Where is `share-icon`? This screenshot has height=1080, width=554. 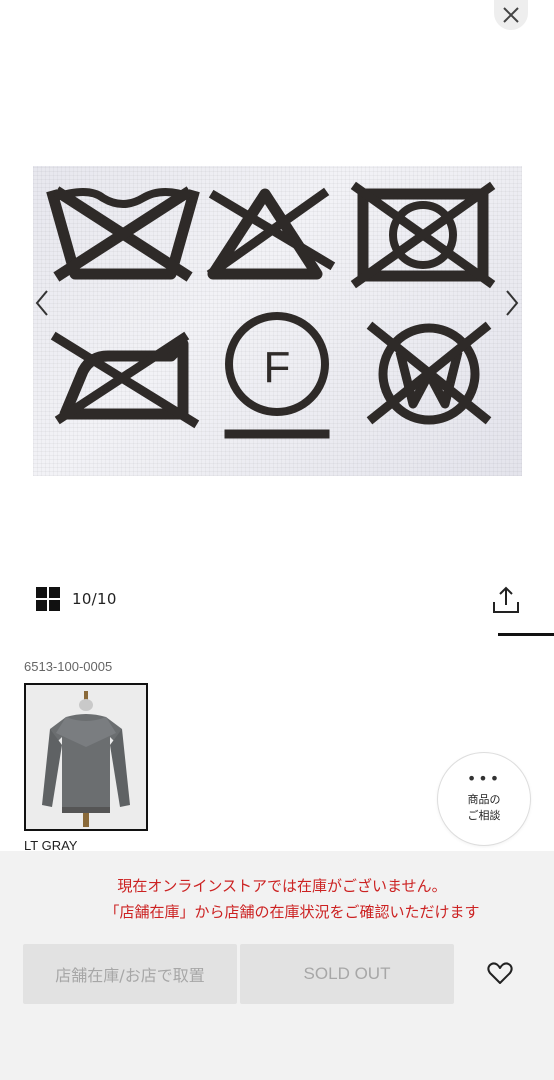 share-icon is located at coordinates (506, 599).